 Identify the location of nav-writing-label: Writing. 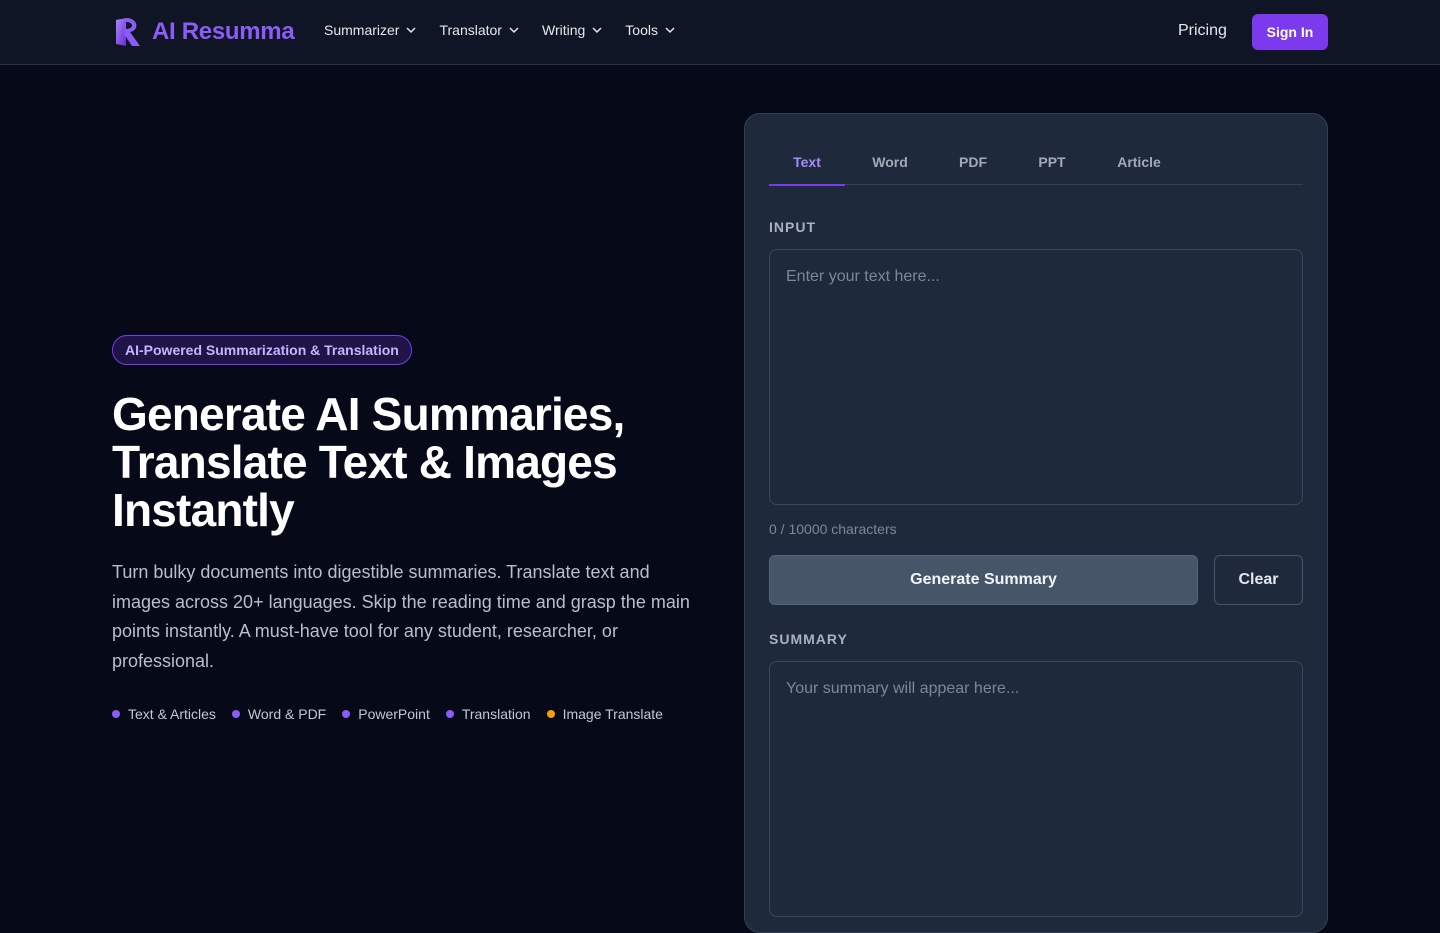
(563, 30).